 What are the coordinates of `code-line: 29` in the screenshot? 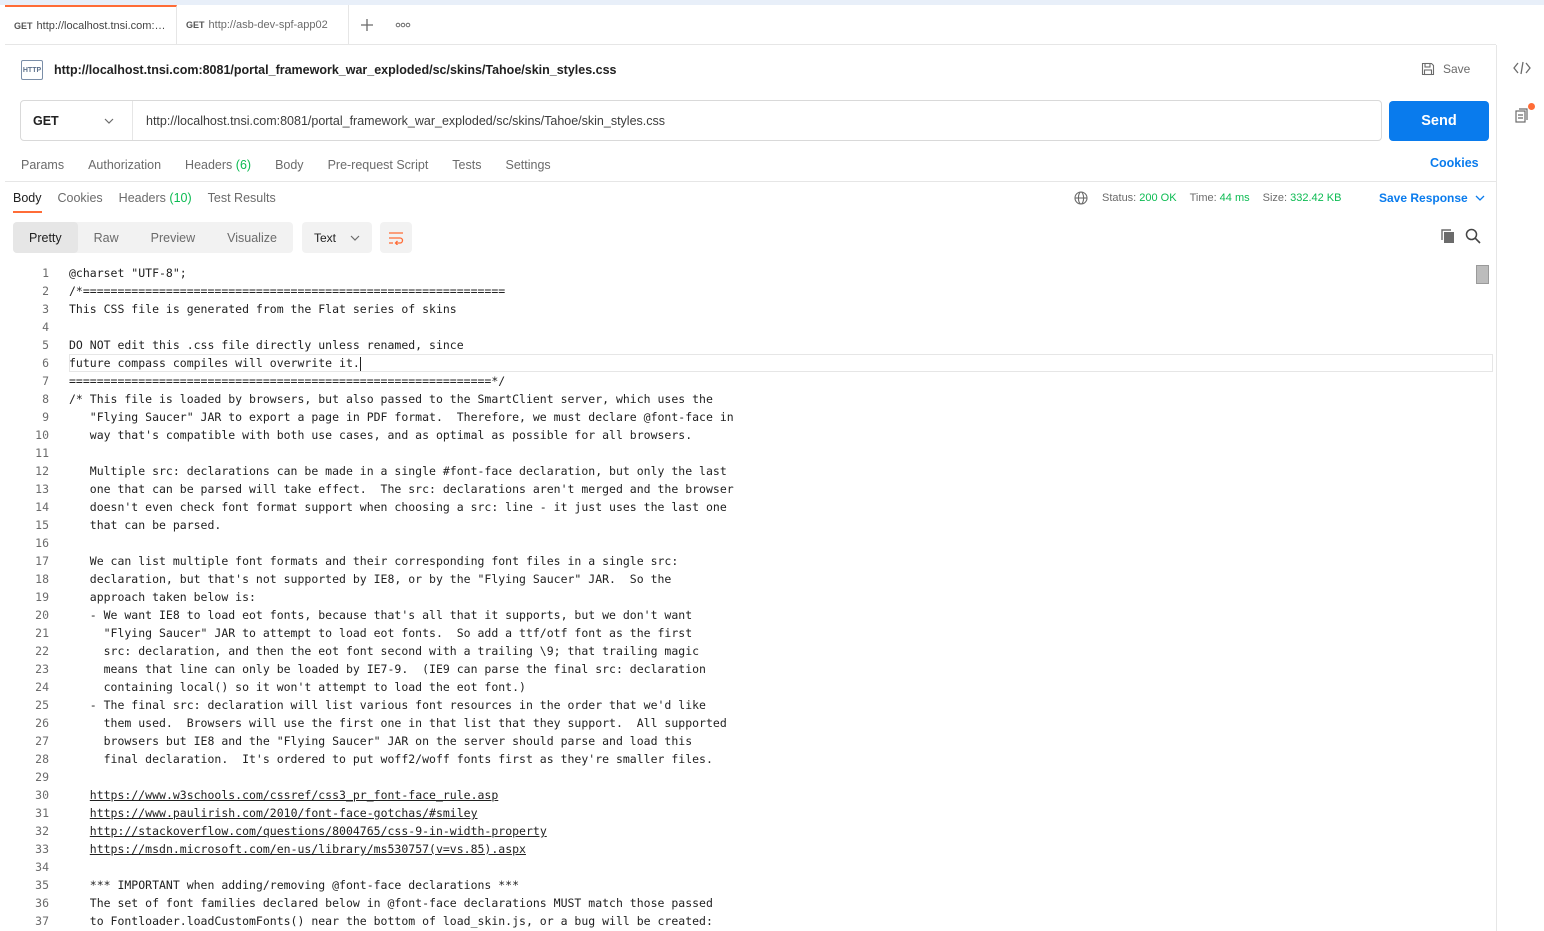 It's located at (740, 777).